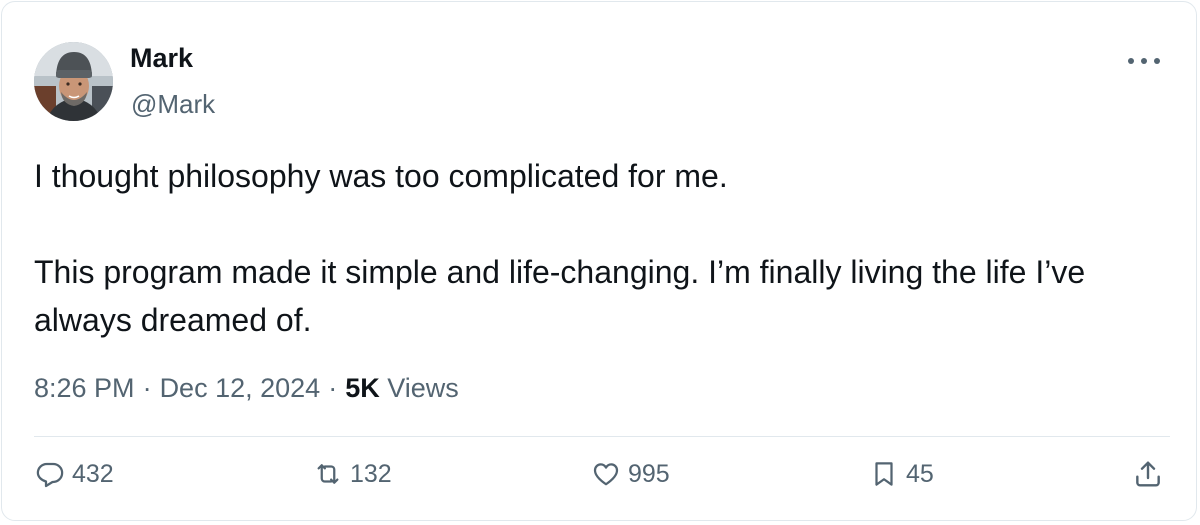  I want to click on retweet-count: 132, so click(371, 473).